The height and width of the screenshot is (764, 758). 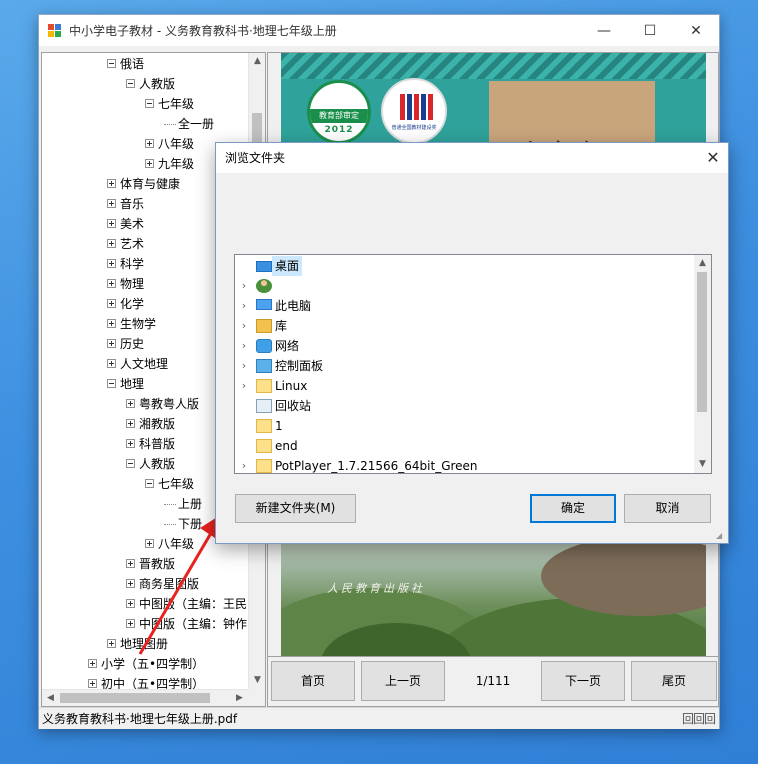 What do you see at coordinates (162, 584) in the screenshot?
I see `tree-item: 商务星图版` at bounding box center [162, 584].